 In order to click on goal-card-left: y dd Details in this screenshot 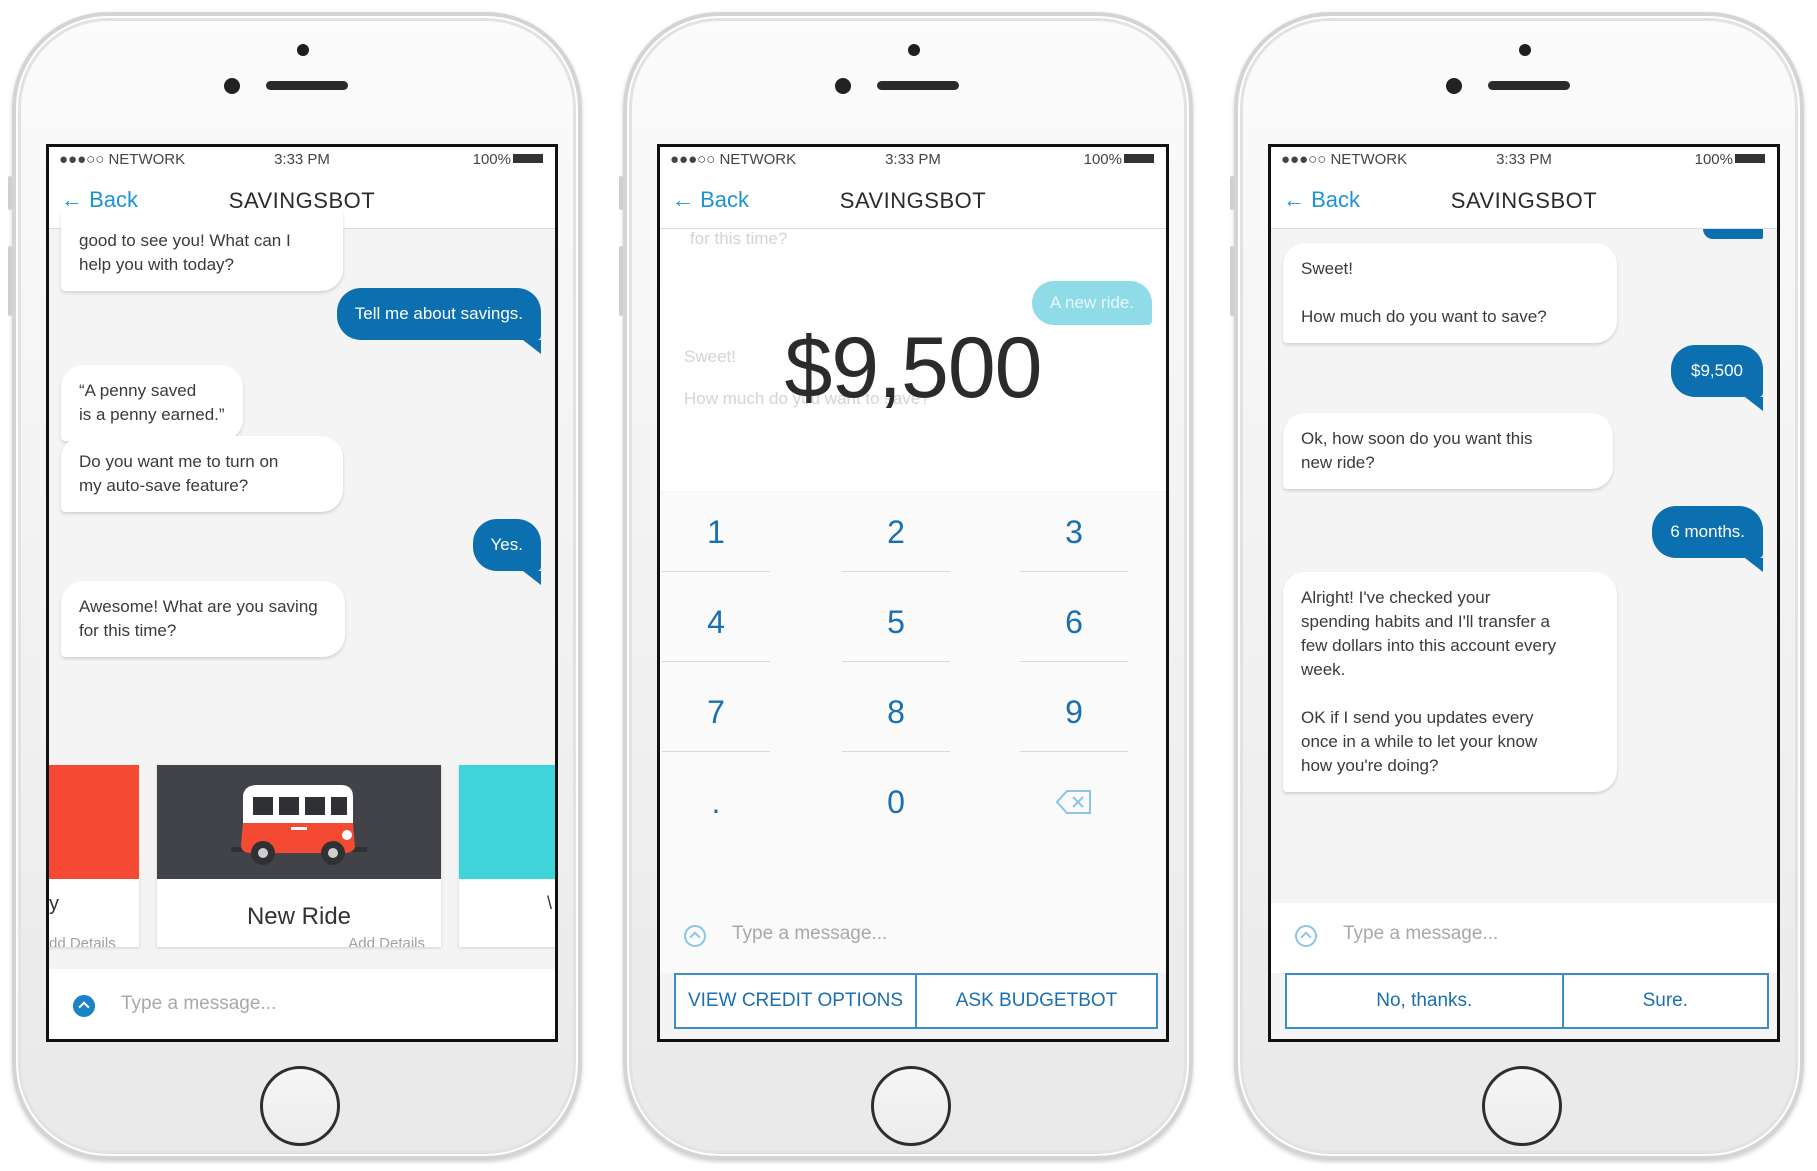, I will do `click(94, 856)`.